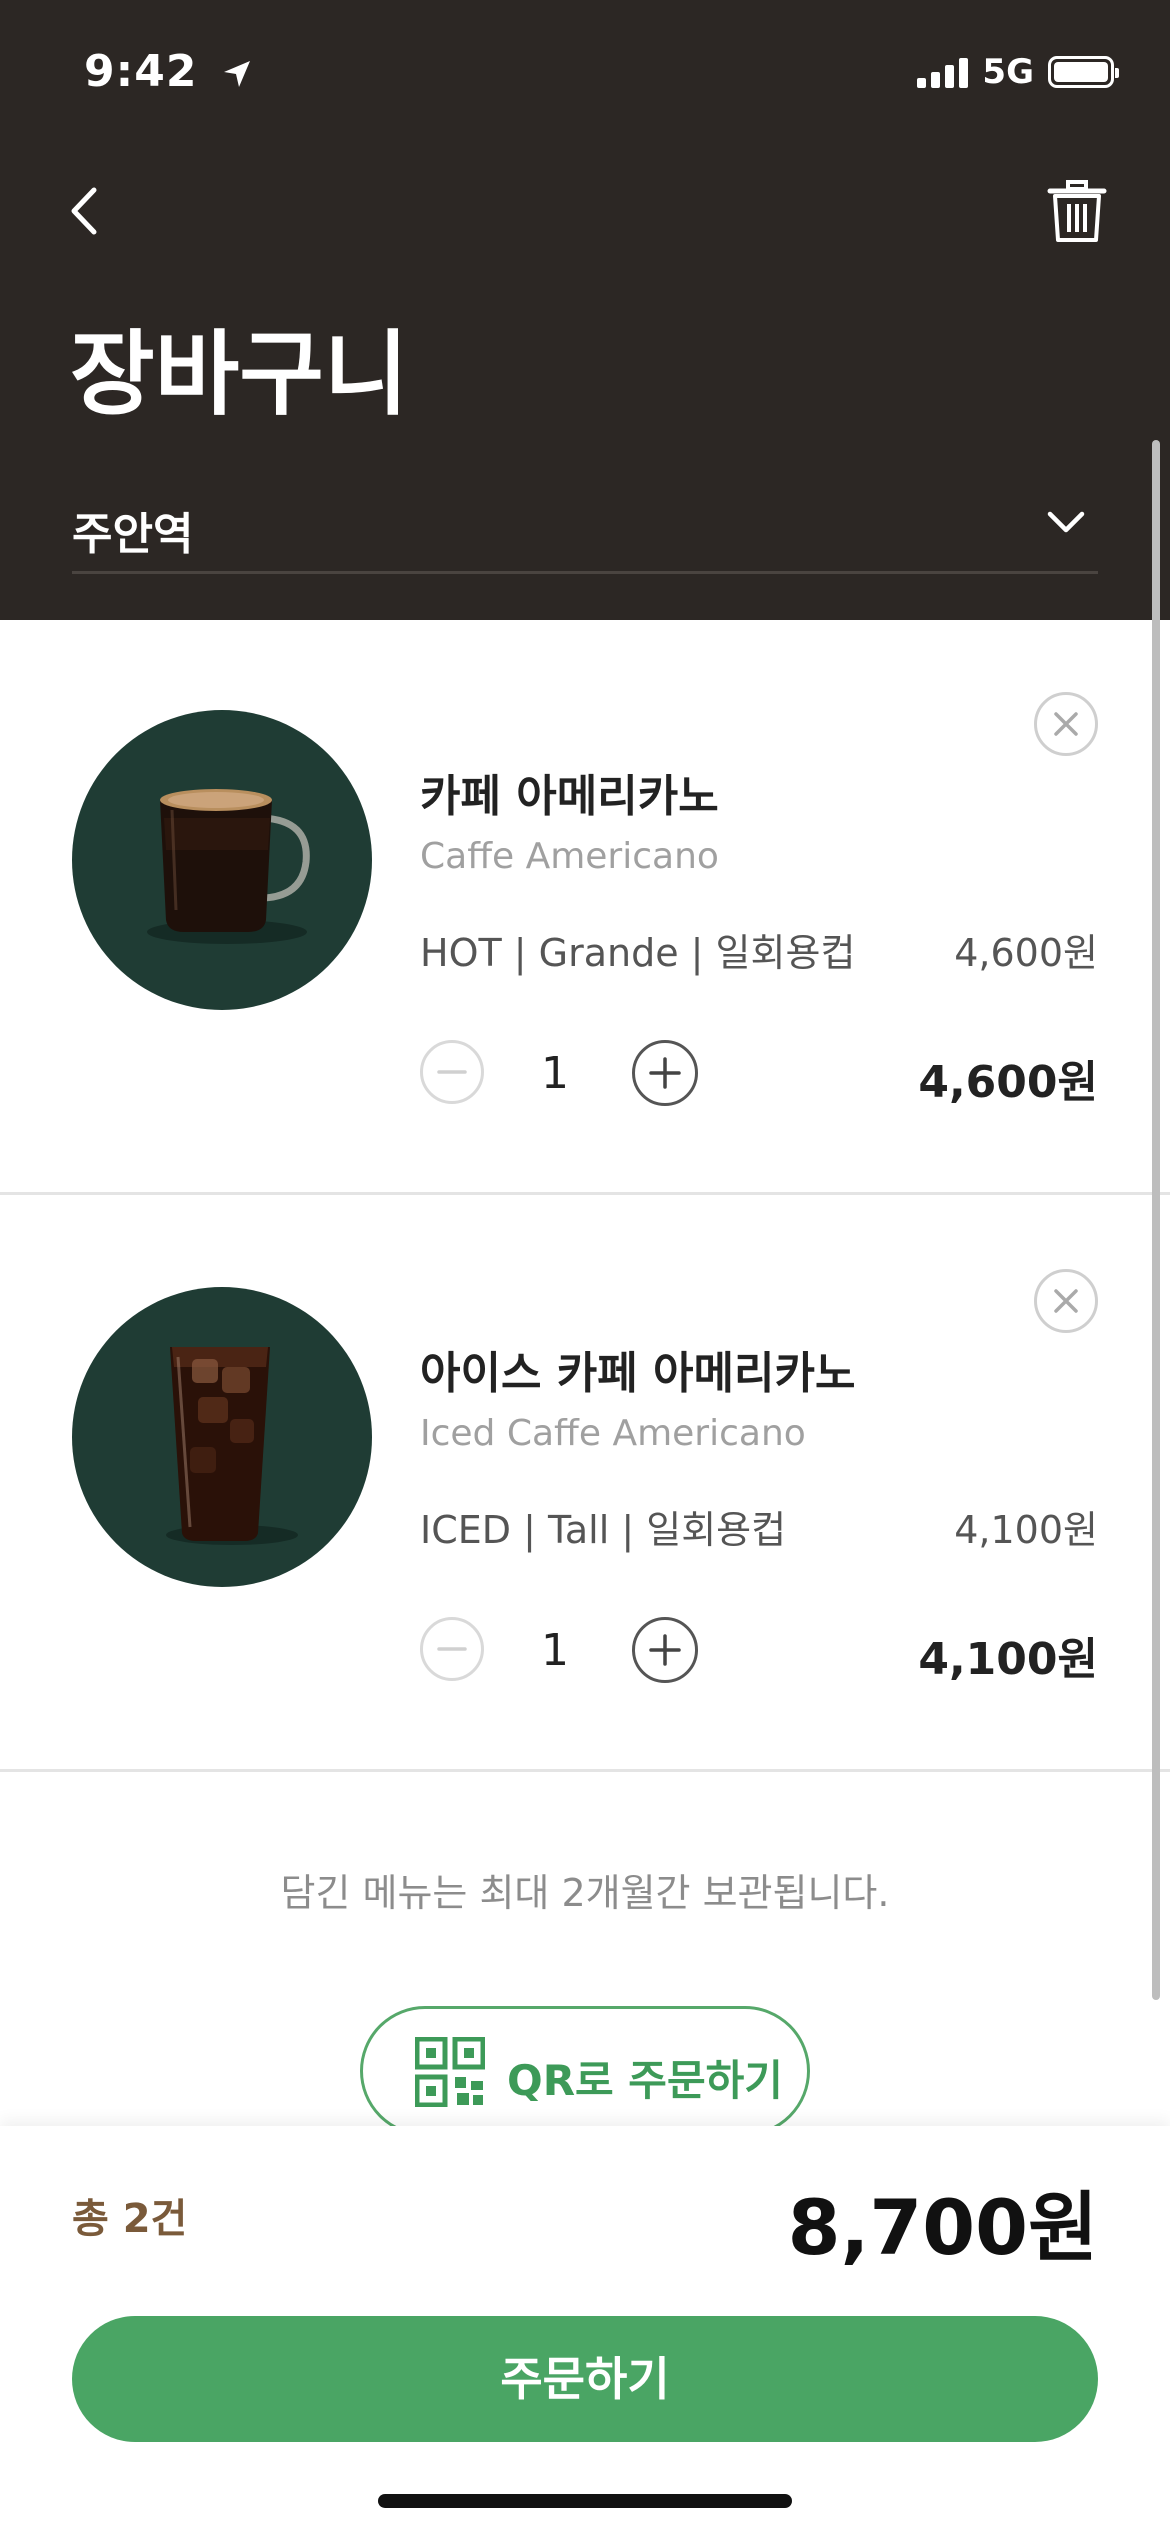 The width and height of the screenshot is (1170, 2532). What do you see at coordinates (1026, 1530) in the screenshot?
I see `item-unit-price: 4,100원` at bounding box center [1026, 1530].